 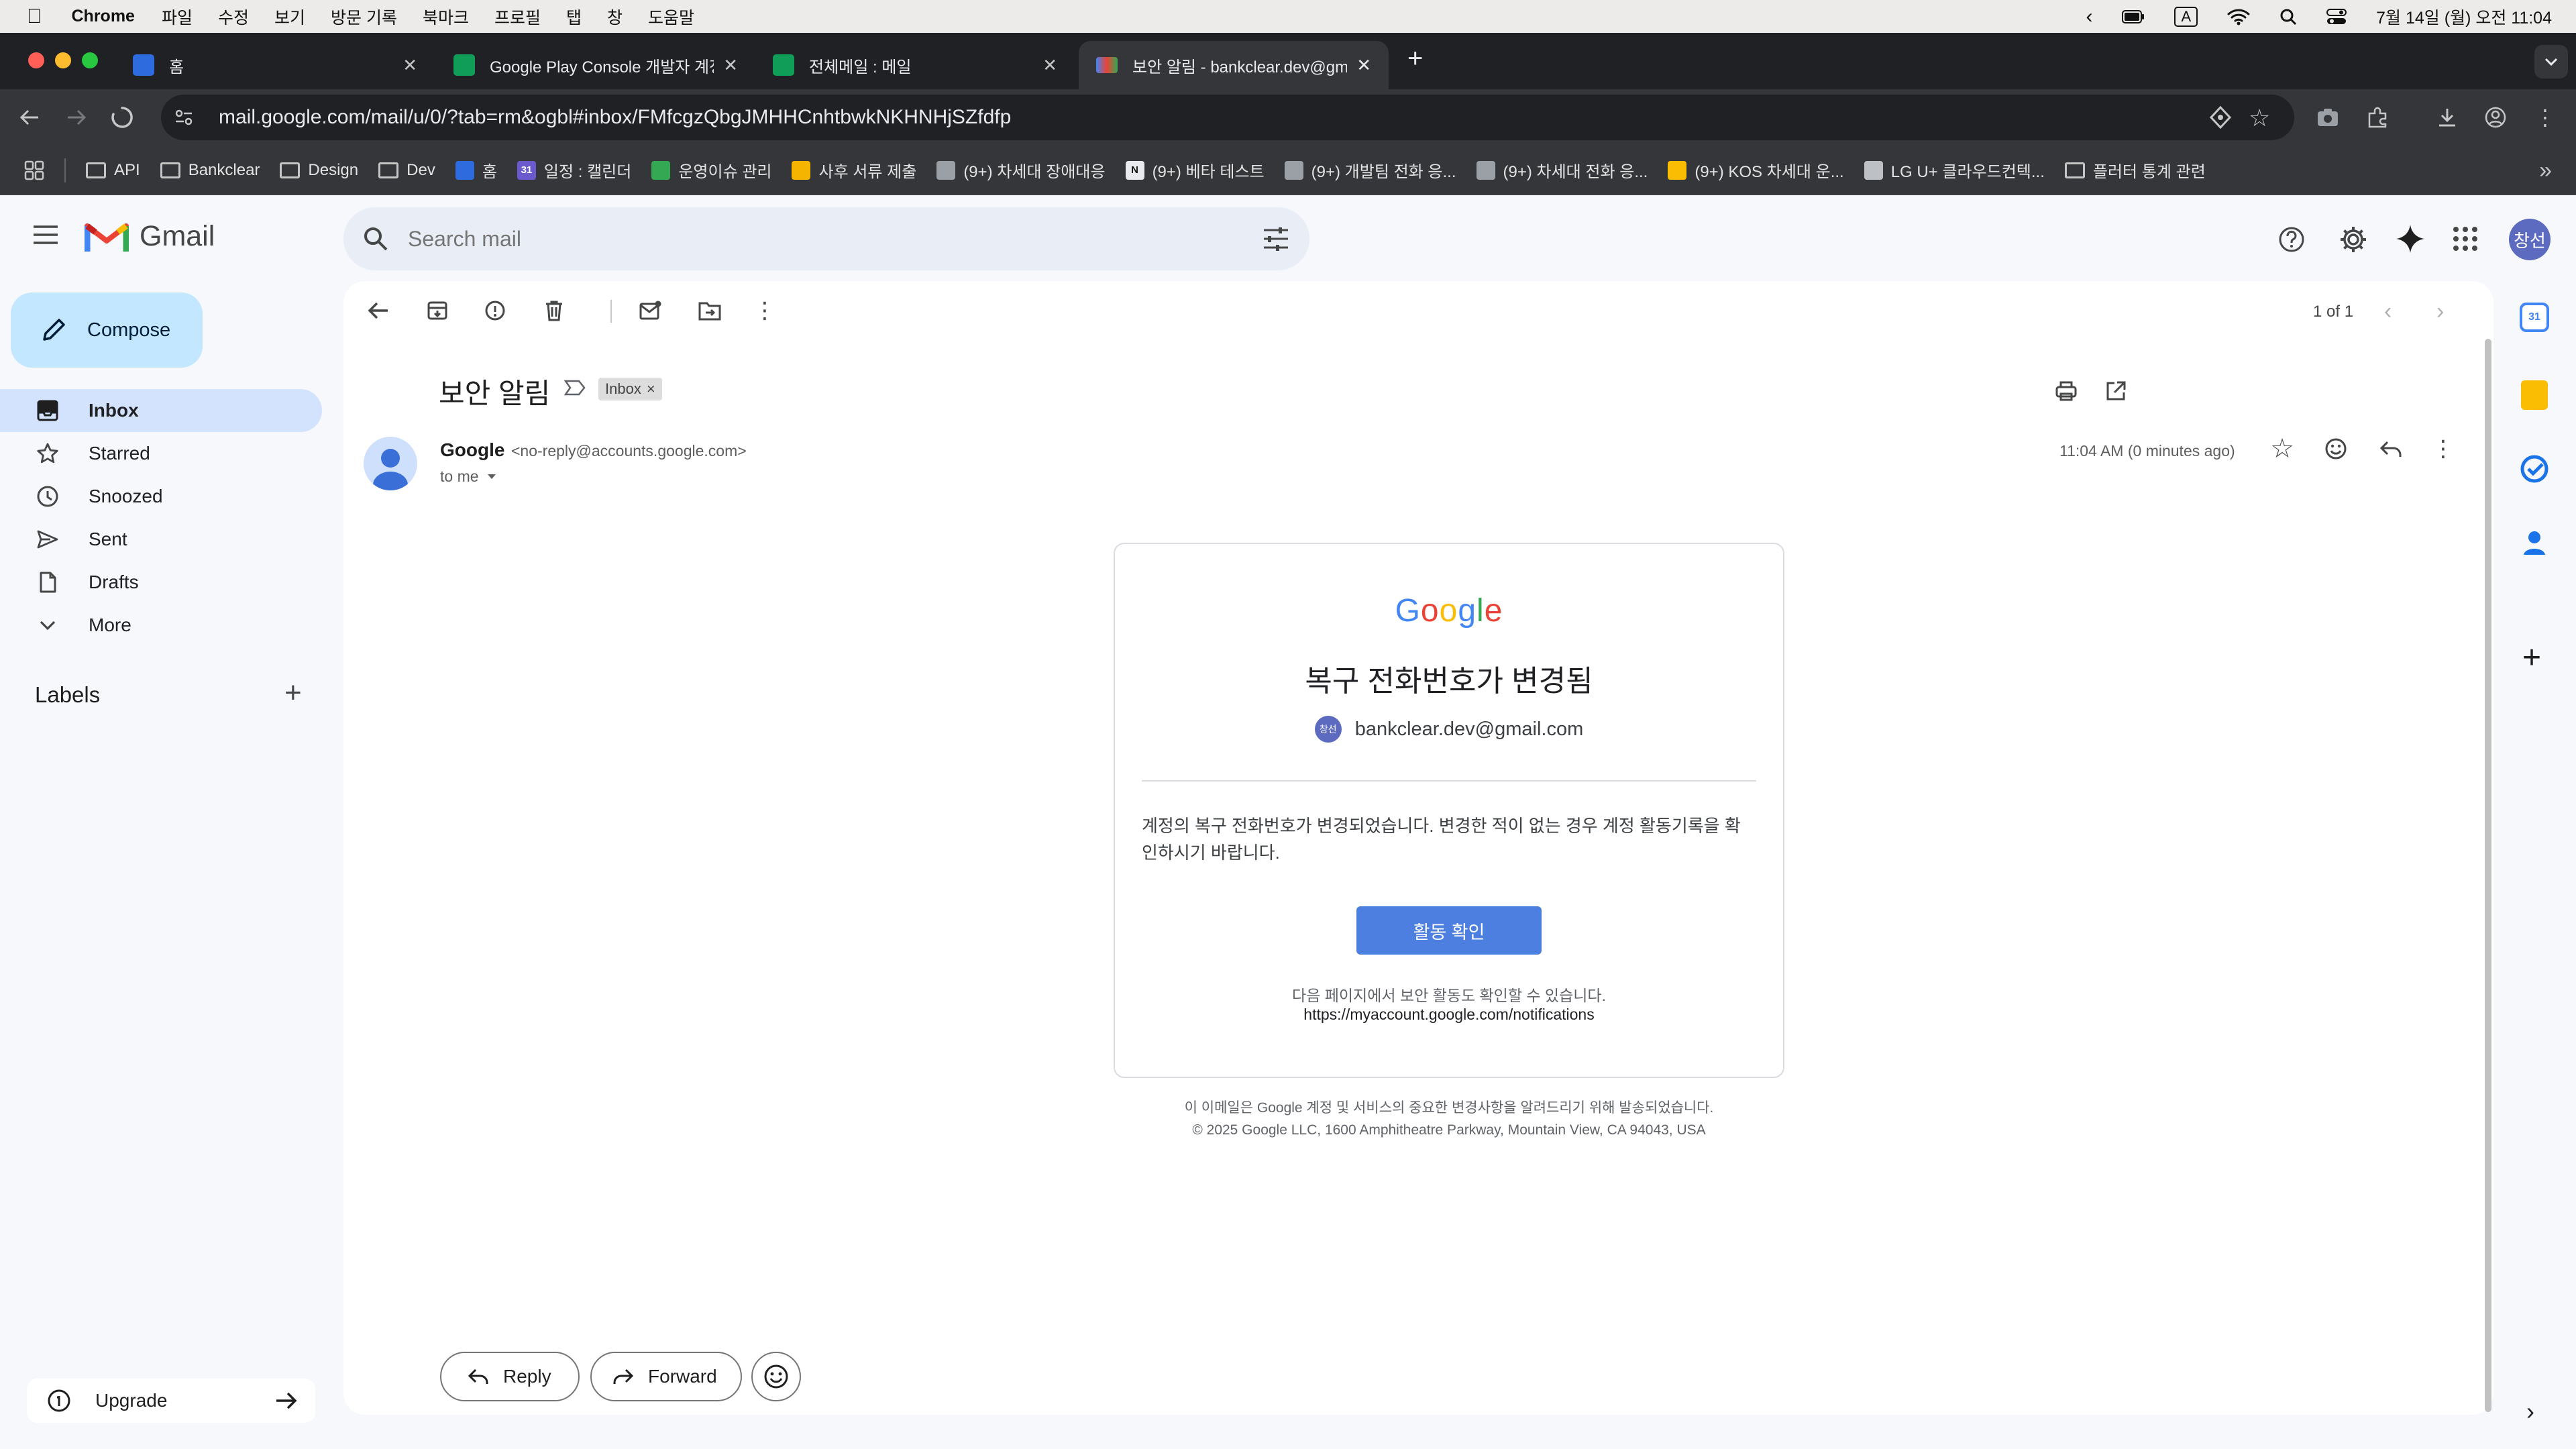 I want to click on bookmark-item: 홈, so click(x=476, y=170).